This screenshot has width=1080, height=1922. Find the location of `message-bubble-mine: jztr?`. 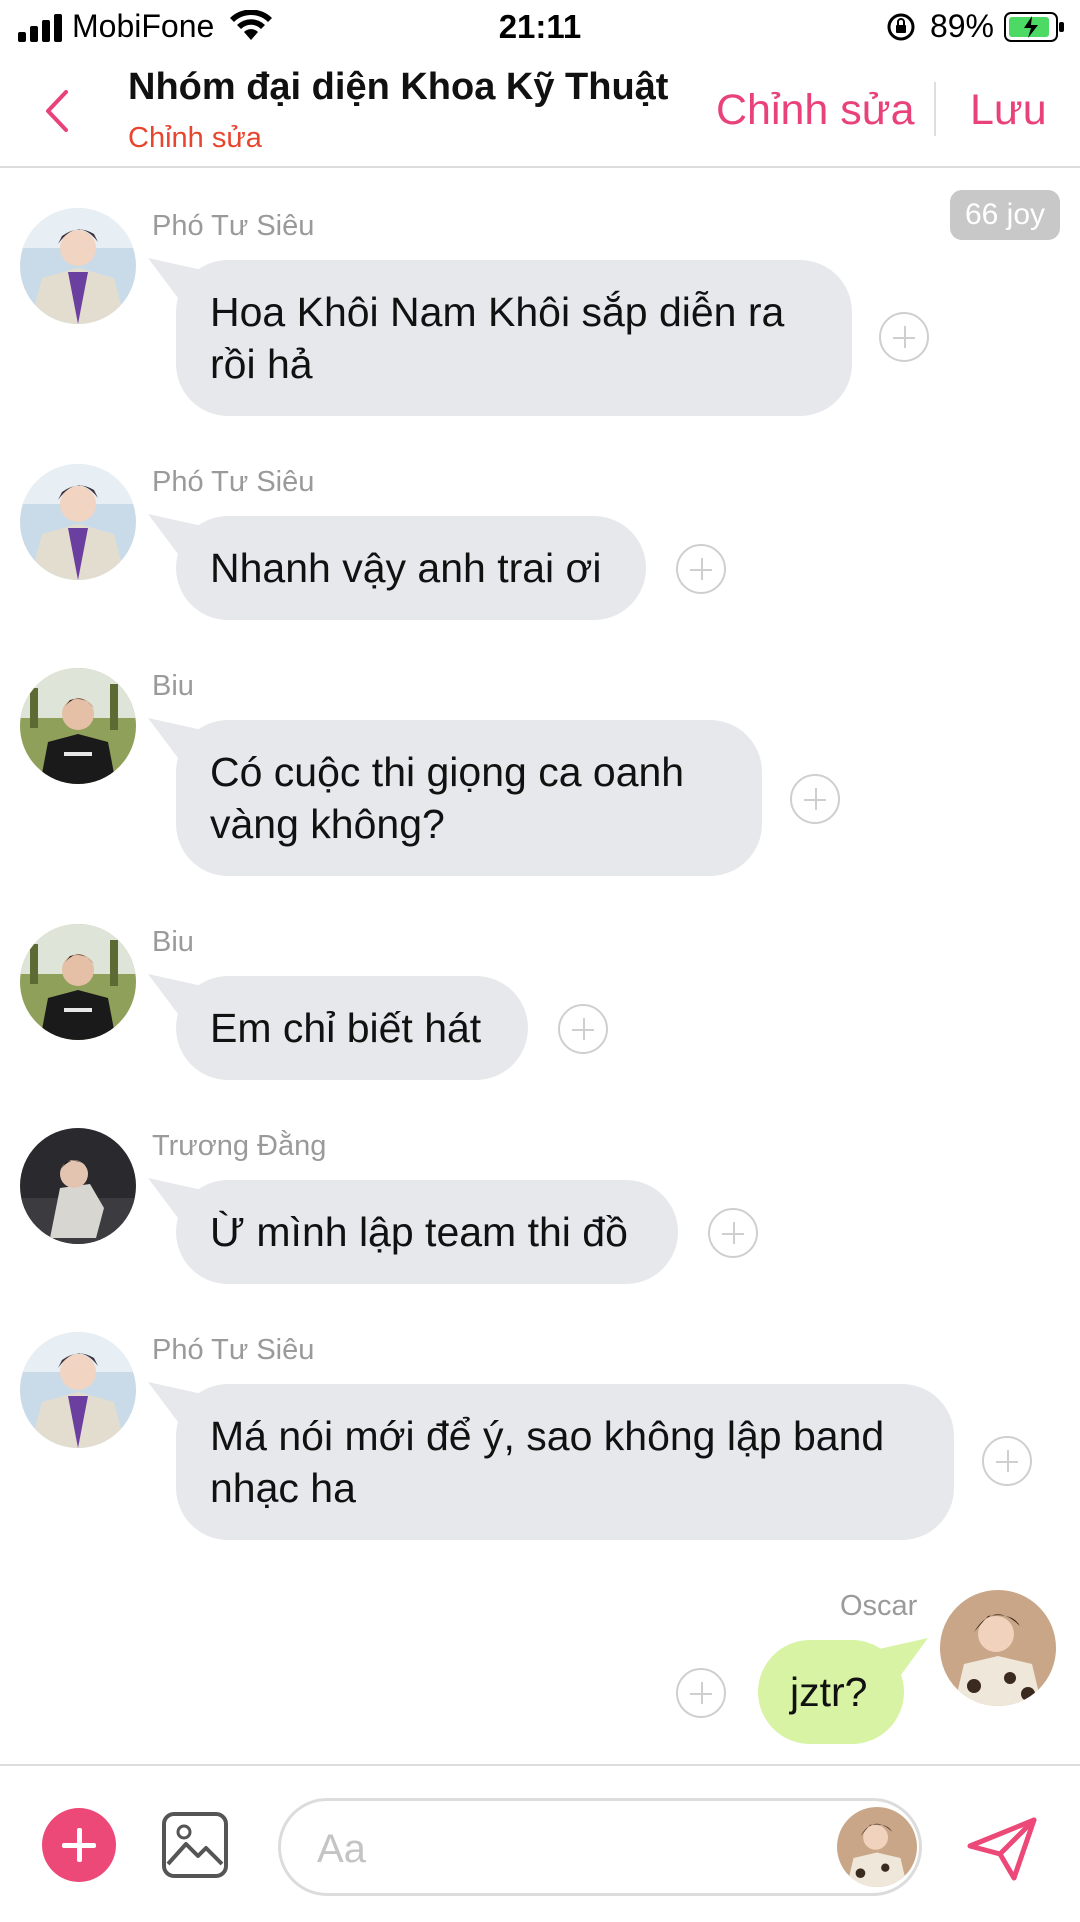

message-bubble-mine: jztr? is located at coordinates (831, 1692).